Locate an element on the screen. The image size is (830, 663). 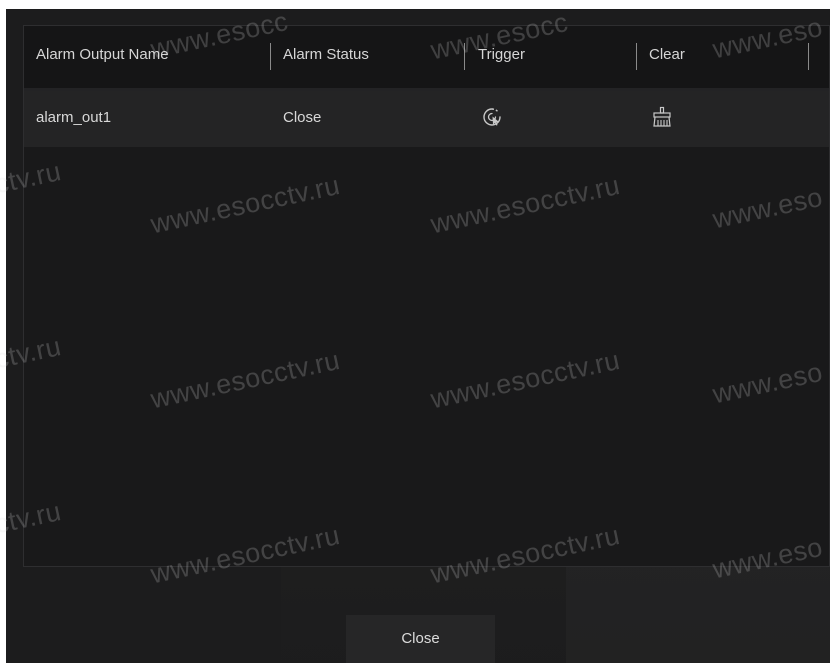
column-header-alarm-status: Alarm Status is located at coordinates (326, 57).